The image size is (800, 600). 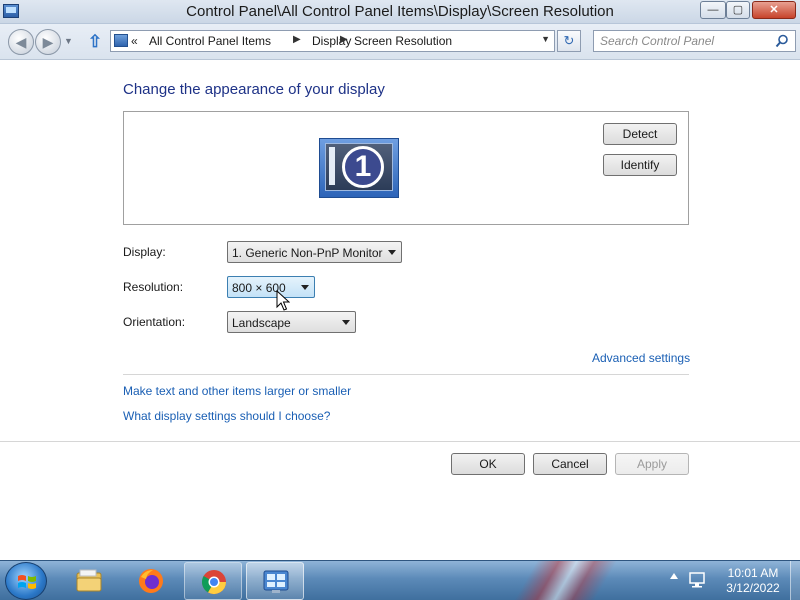 I want to click on display-label: Display:, so click(x=144, y=252).